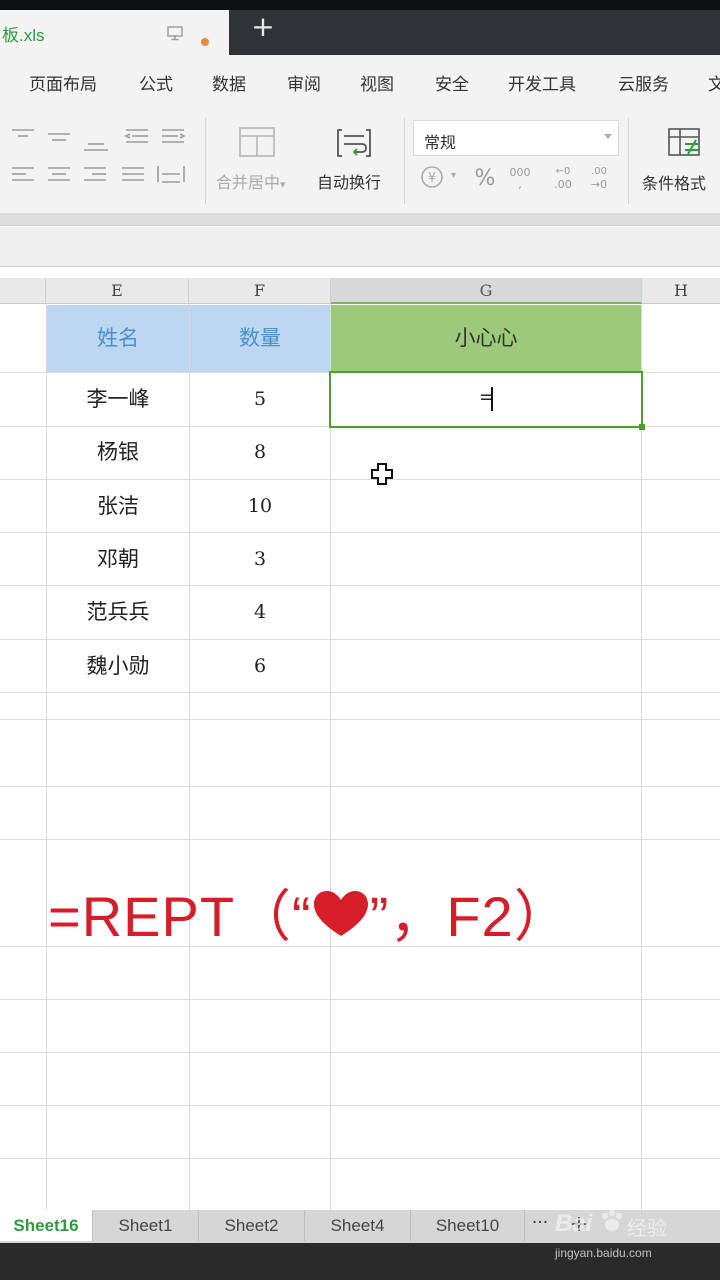  I want to click on currency-icon: ¥, so click(441, 177).